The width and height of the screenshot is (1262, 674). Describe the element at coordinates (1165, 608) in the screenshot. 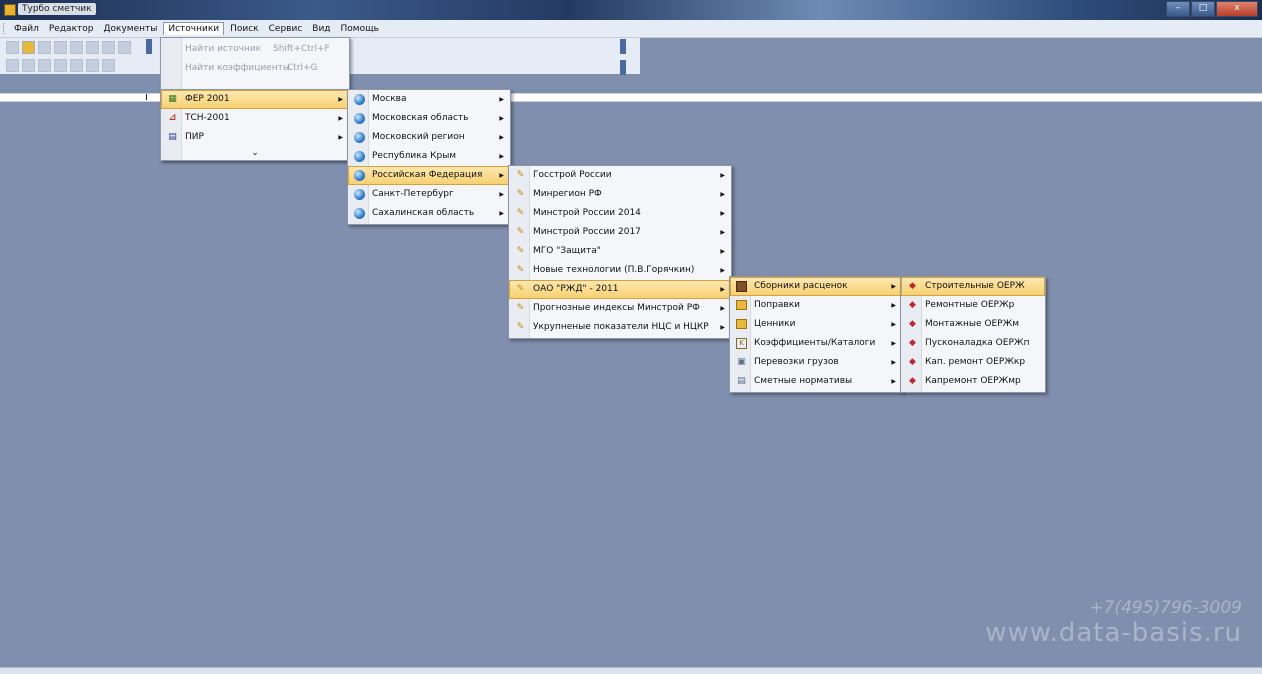

I see `watermark-phone: +7(495)796-3009` at that location.